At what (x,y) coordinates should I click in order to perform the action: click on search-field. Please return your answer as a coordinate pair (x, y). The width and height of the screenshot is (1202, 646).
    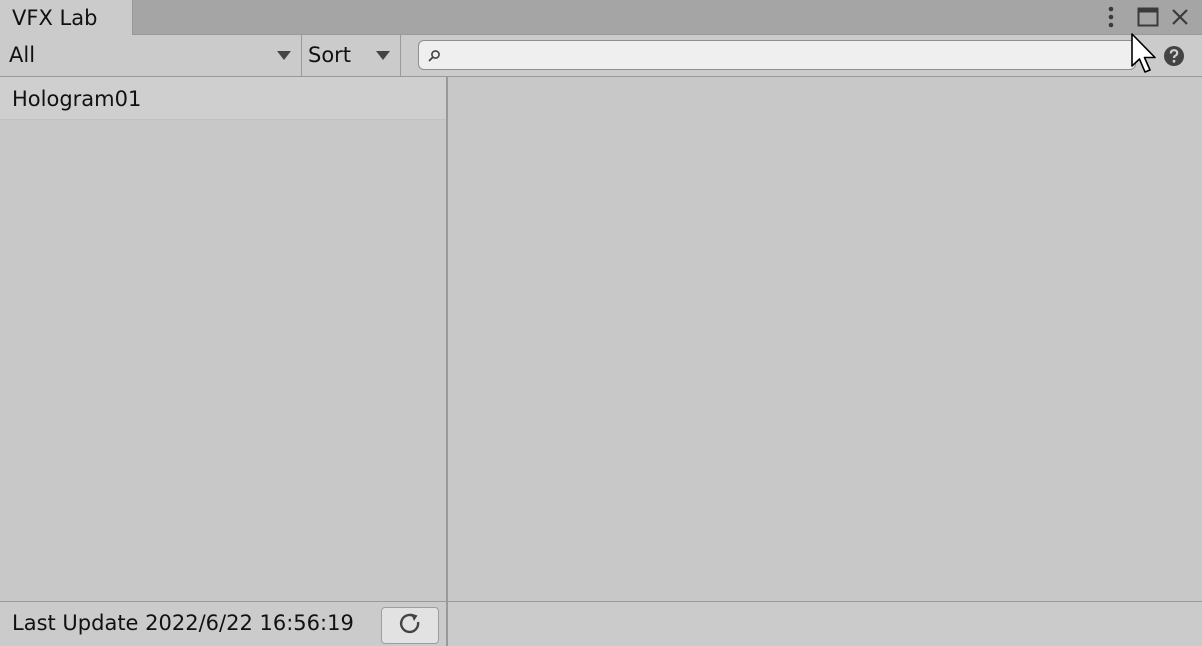
    Looking at the image, I should click on (777, 55).